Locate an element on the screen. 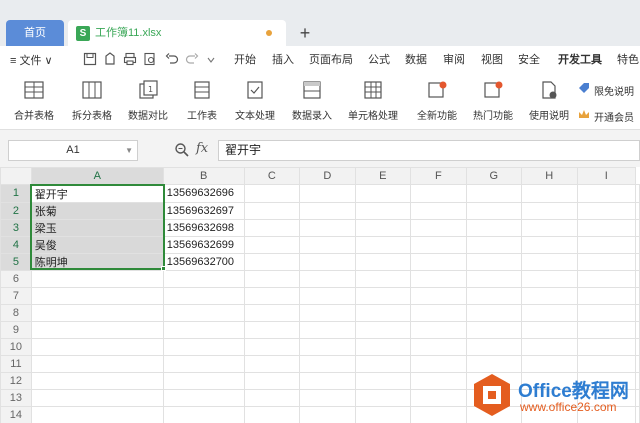  grid-cell: 13569632700 is located at coordinates (203, 261).